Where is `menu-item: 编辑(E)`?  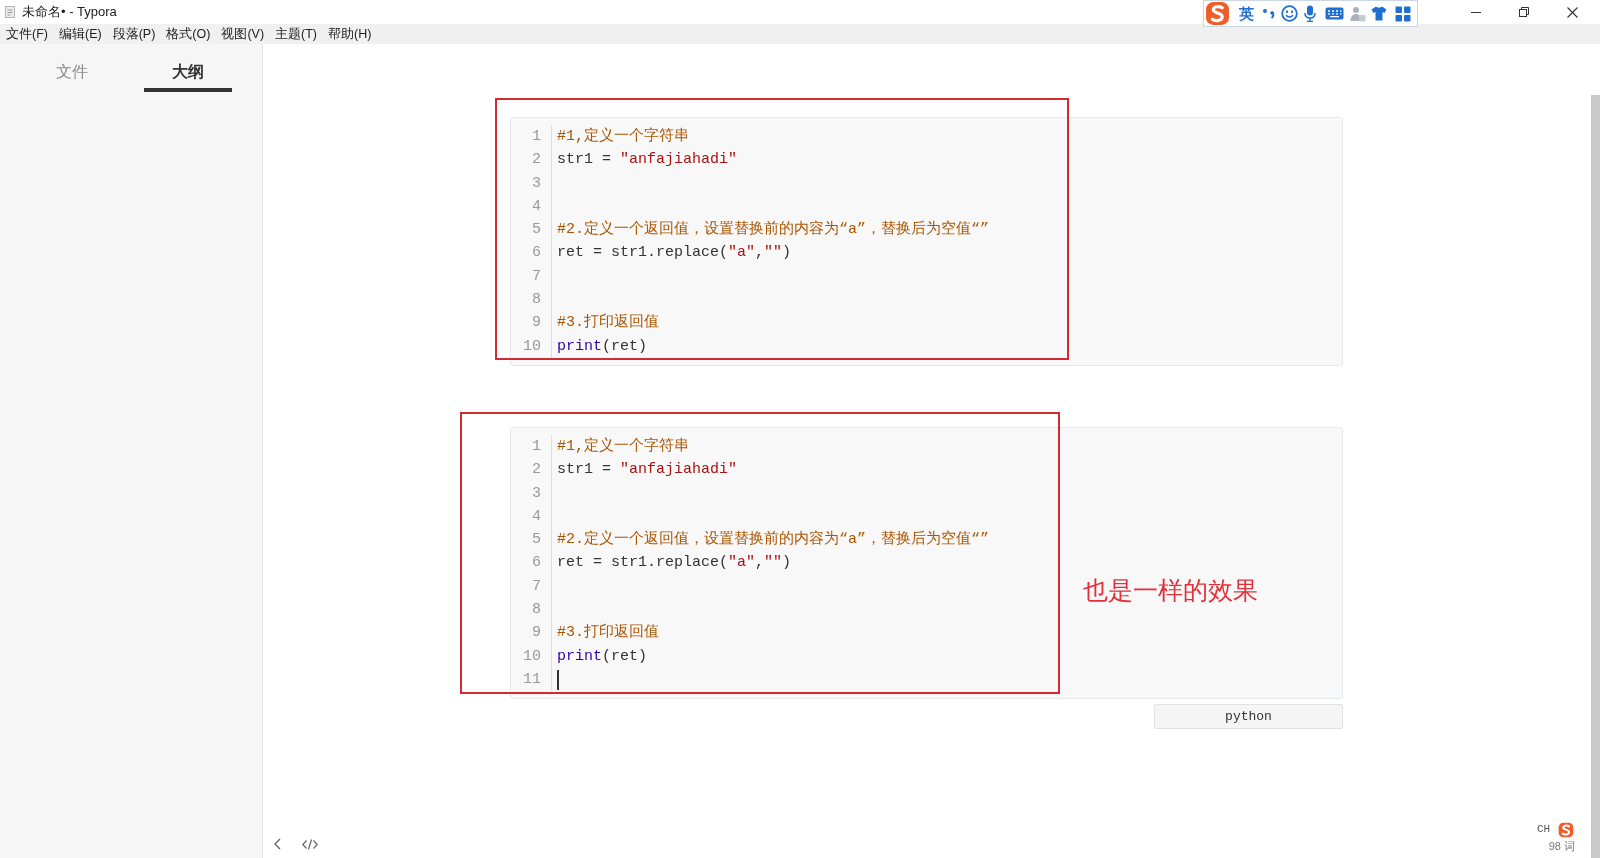
menu-item: 编辑(E) is located at coordinates (80, 34).